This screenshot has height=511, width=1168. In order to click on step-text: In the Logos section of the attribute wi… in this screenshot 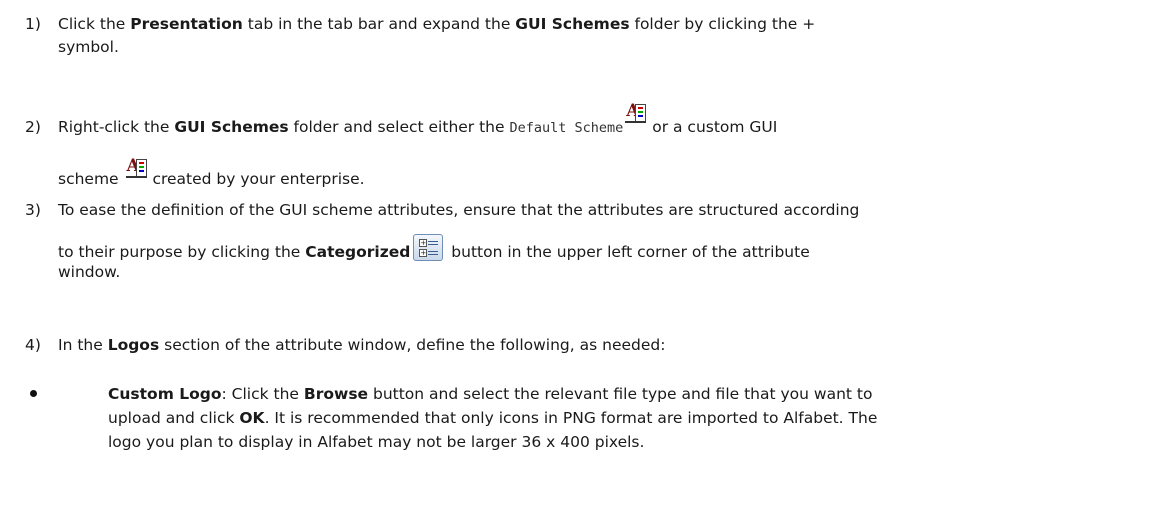, I will do `click(598, 345)`.